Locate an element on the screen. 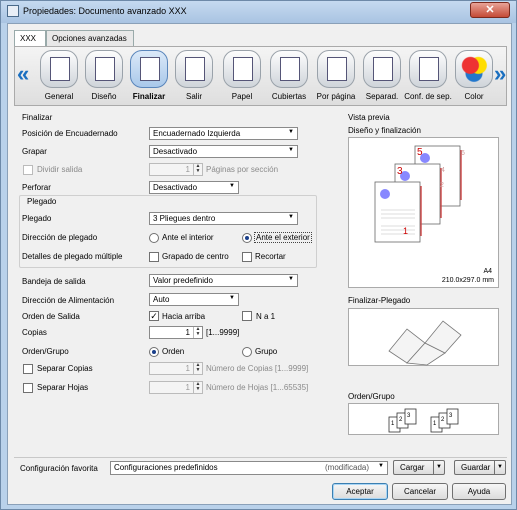 This screenshot has width=517, height=510. posicion-label: Posición de Encuadernado is located at coordinates (70, 133).